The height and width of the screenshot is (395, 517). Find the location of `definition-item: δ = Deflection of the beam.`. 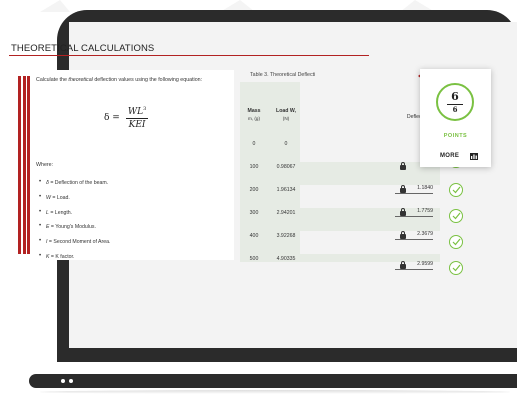

definition-item: δ = Deflection of the beam. is located at coordinates (73, 187).